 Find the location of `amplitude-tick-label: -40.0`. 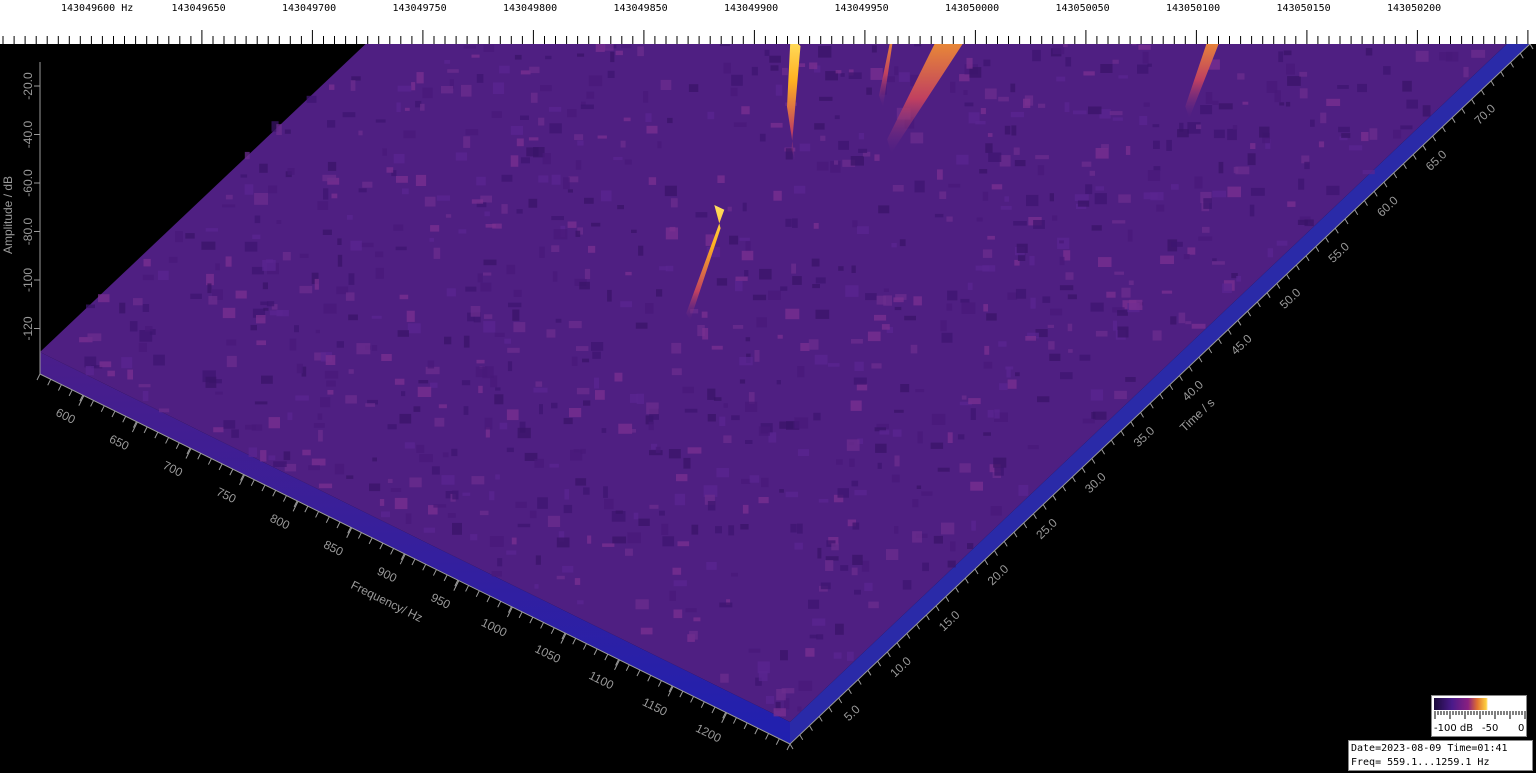

amplitude-tick-label: -40.0 is located at coordinates (28, 135).